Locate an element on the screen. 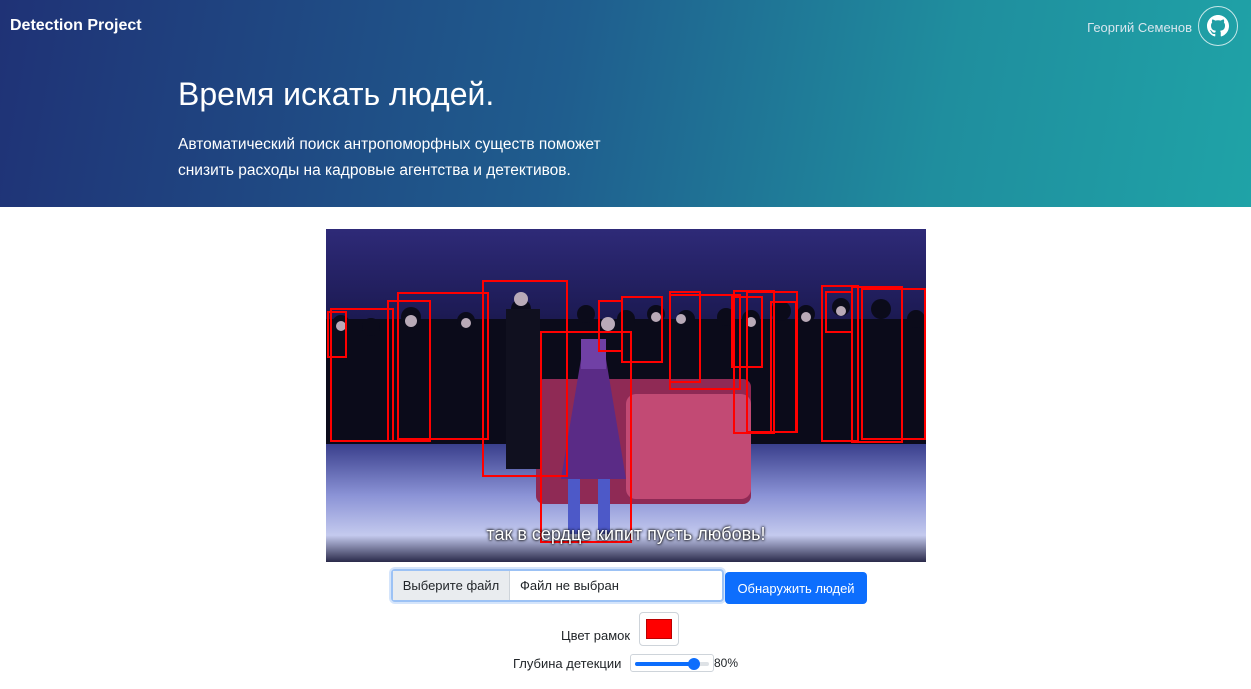 This screenshot has width=1251, height=689. page-title: Время искать людей. is located at coordinates (336, 94).